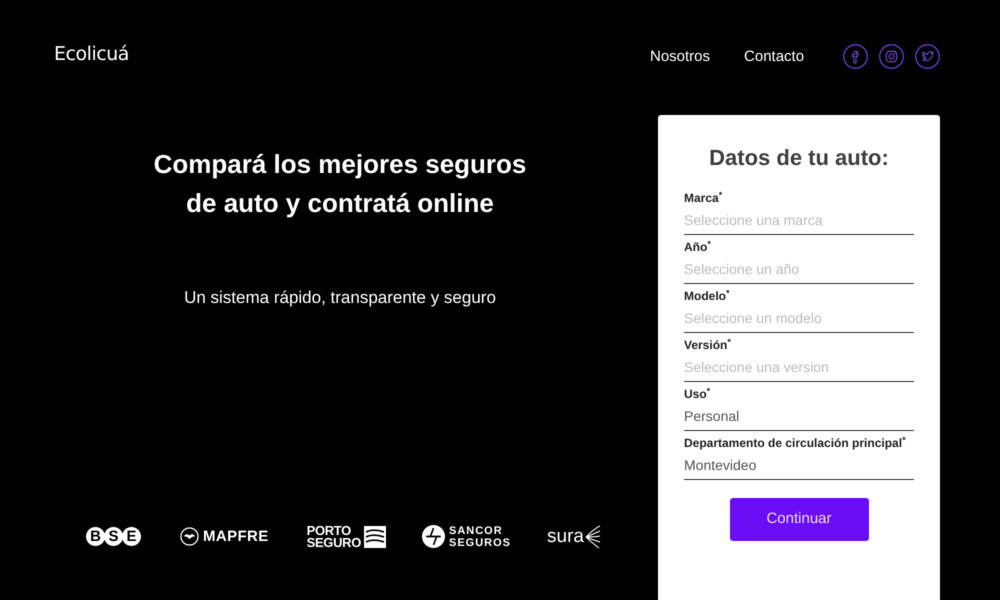 The width and height of the screenshot is (1000, 600). What do you see at coordinates (574, 536) in the screenshot?
I see `insurer-logo: sura` at bounding box center [574, 536].